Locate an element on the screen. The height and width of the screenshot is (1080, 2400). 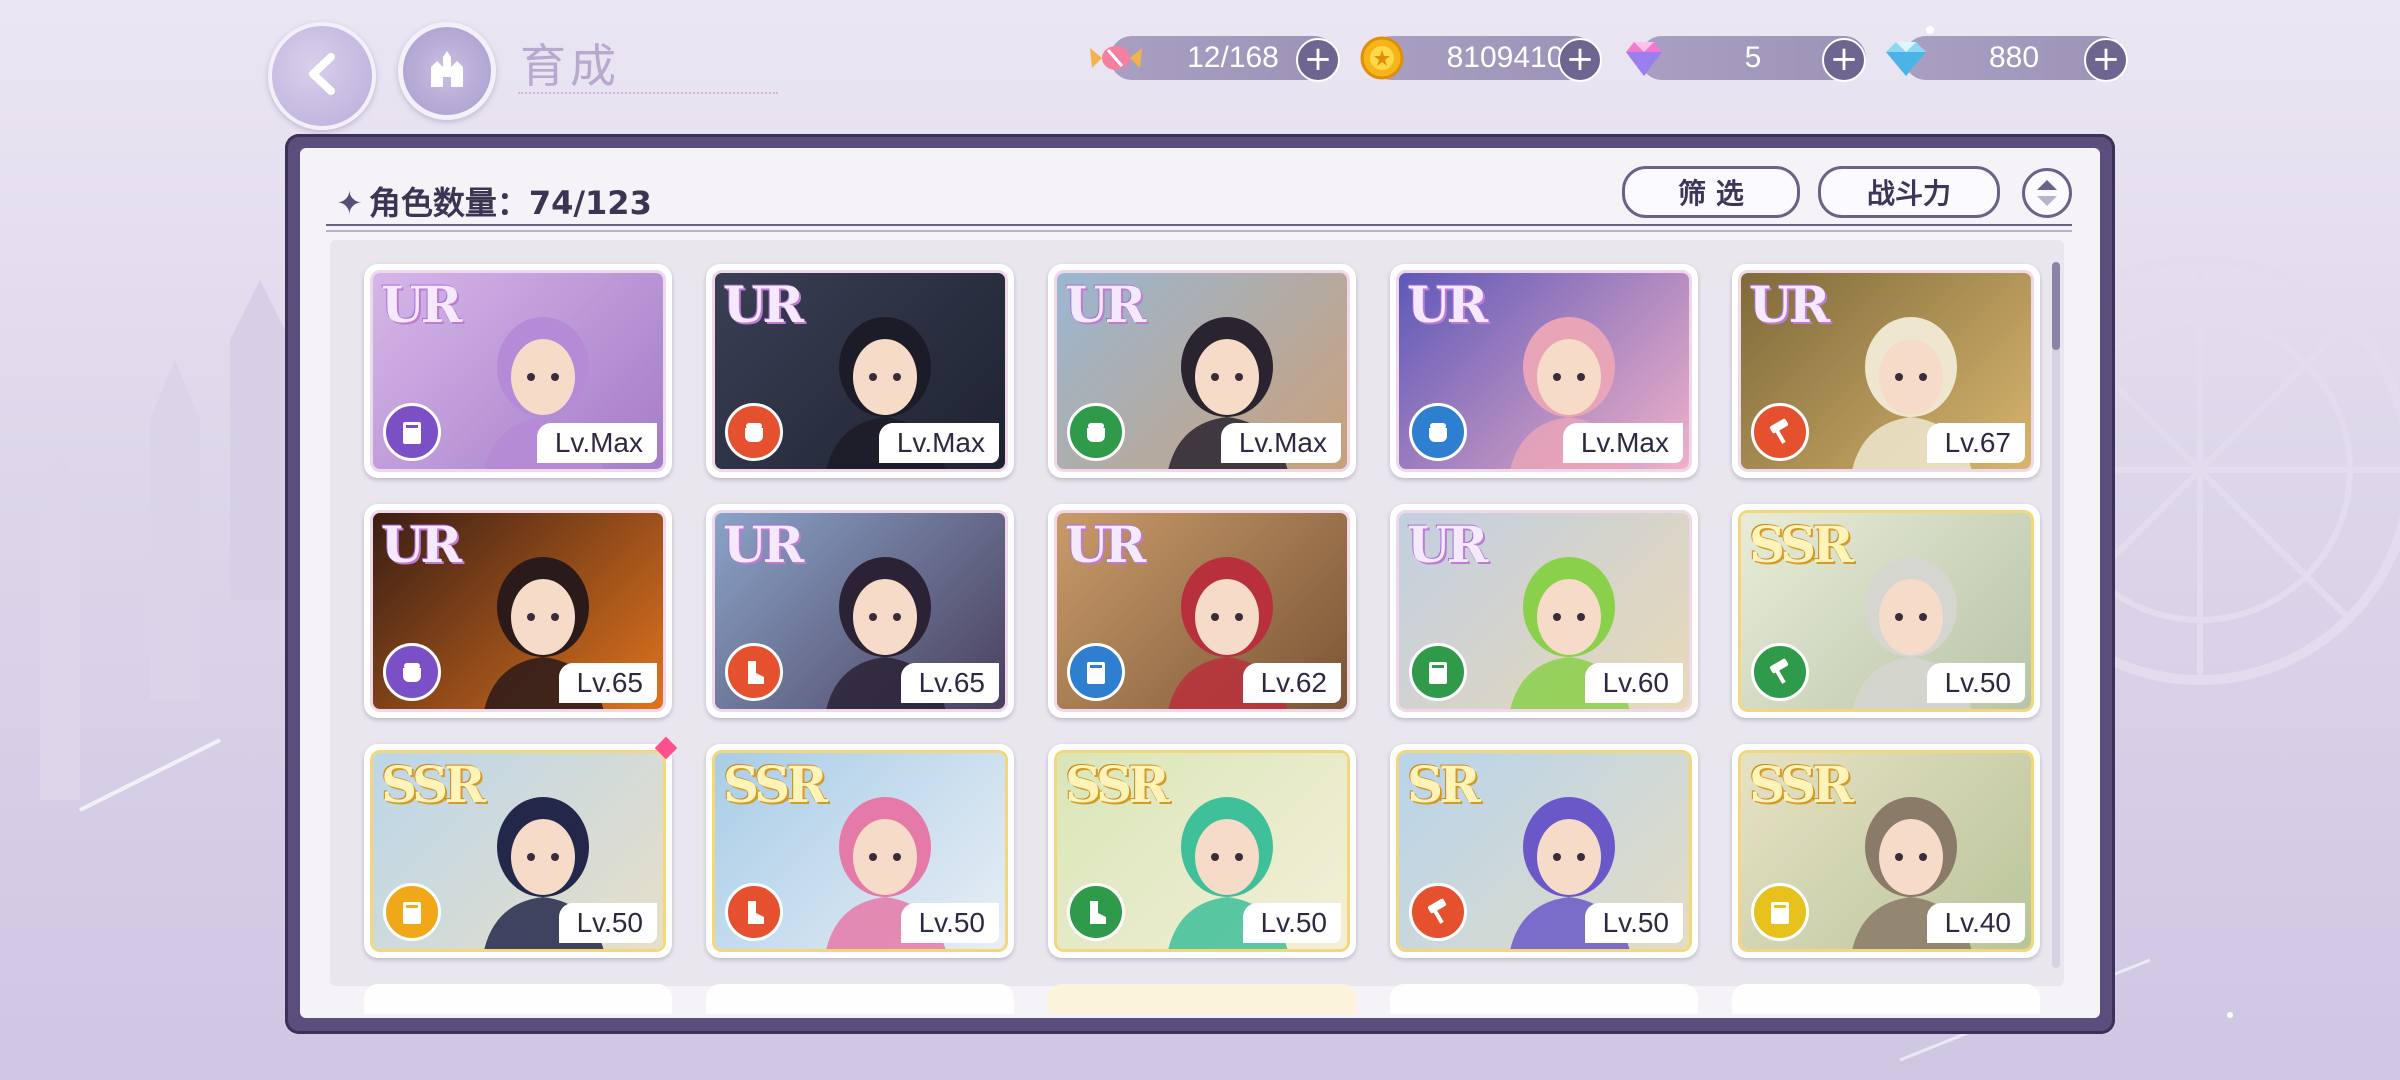
character-card: SSR Lv.40 is located at coordinates (1886, 851).